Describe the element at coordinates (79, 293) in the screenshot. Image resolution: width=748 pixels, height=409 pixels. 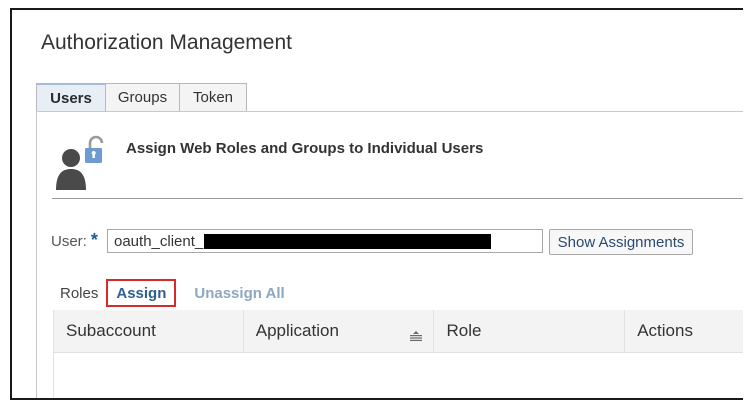
I see `roles-label: Roles` at that location.